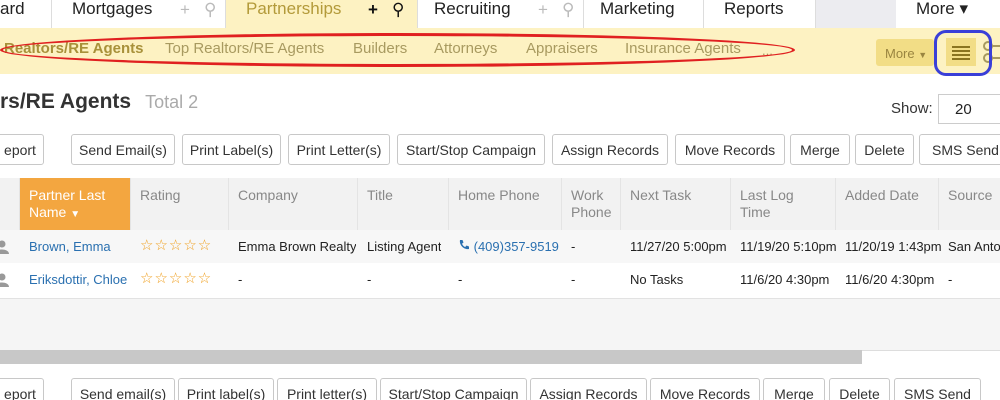 The height and width of the screenshot is (400, 1000). Describe the element at coordinates (240, 279) in the screenshot. I see `company-cell: -` at that location.